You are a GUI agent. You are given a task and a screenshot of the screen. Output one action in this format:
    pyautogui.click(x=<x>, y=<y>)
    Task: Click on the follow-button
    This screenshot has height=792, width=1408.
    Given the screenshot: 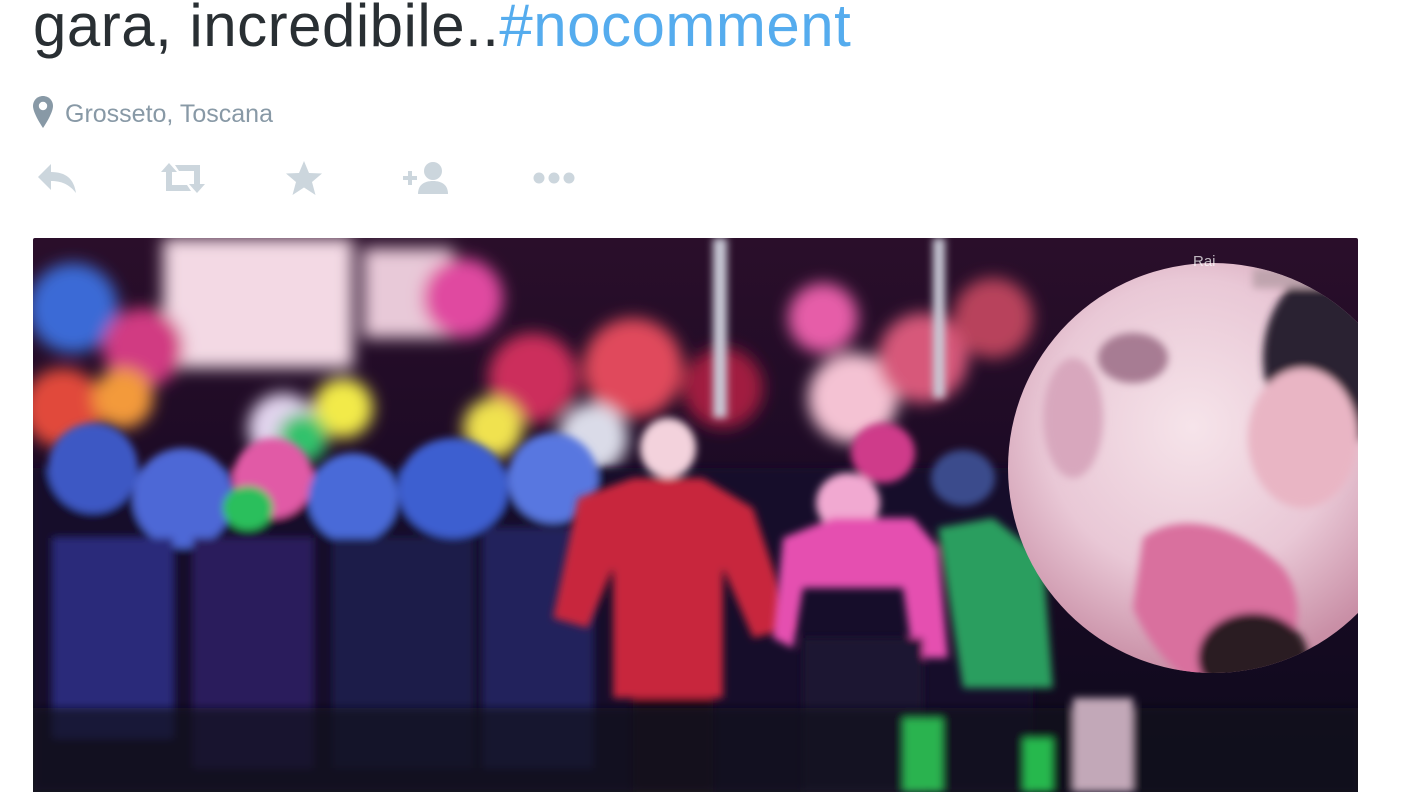 What is the action you would take?
    pyautogui.click(x=428, y=180)
    